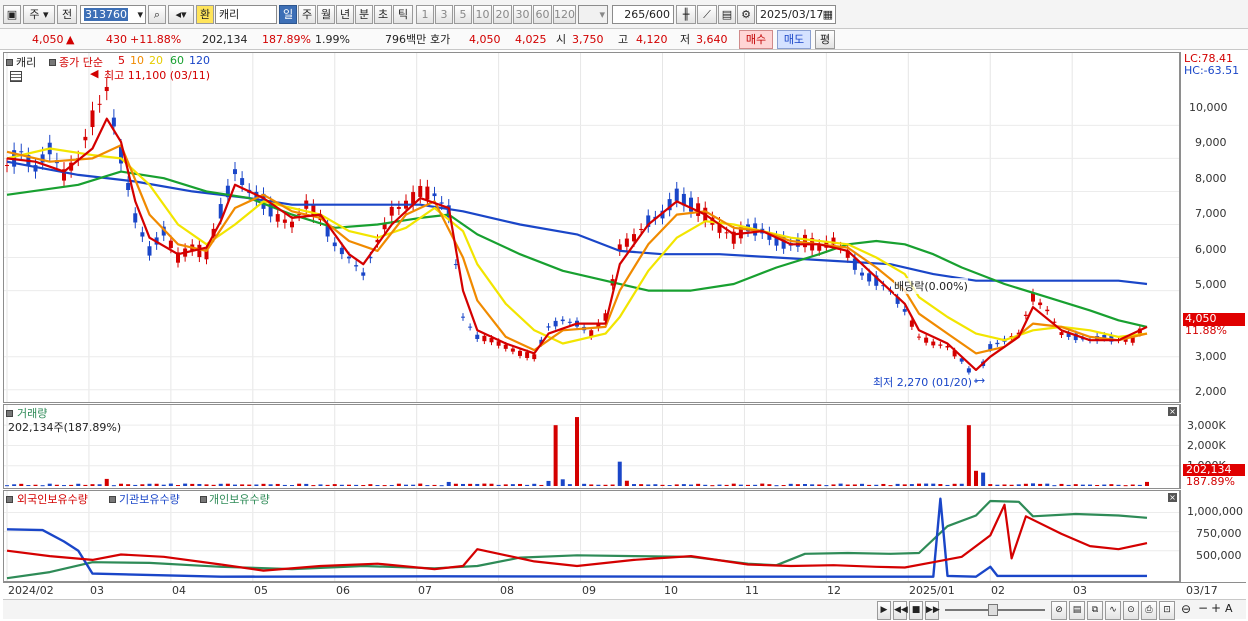  What do you see at coordinates (1077, 610) in the screenshot?
I see `compare-icon: ▤` at bounding box center [1077, 610].